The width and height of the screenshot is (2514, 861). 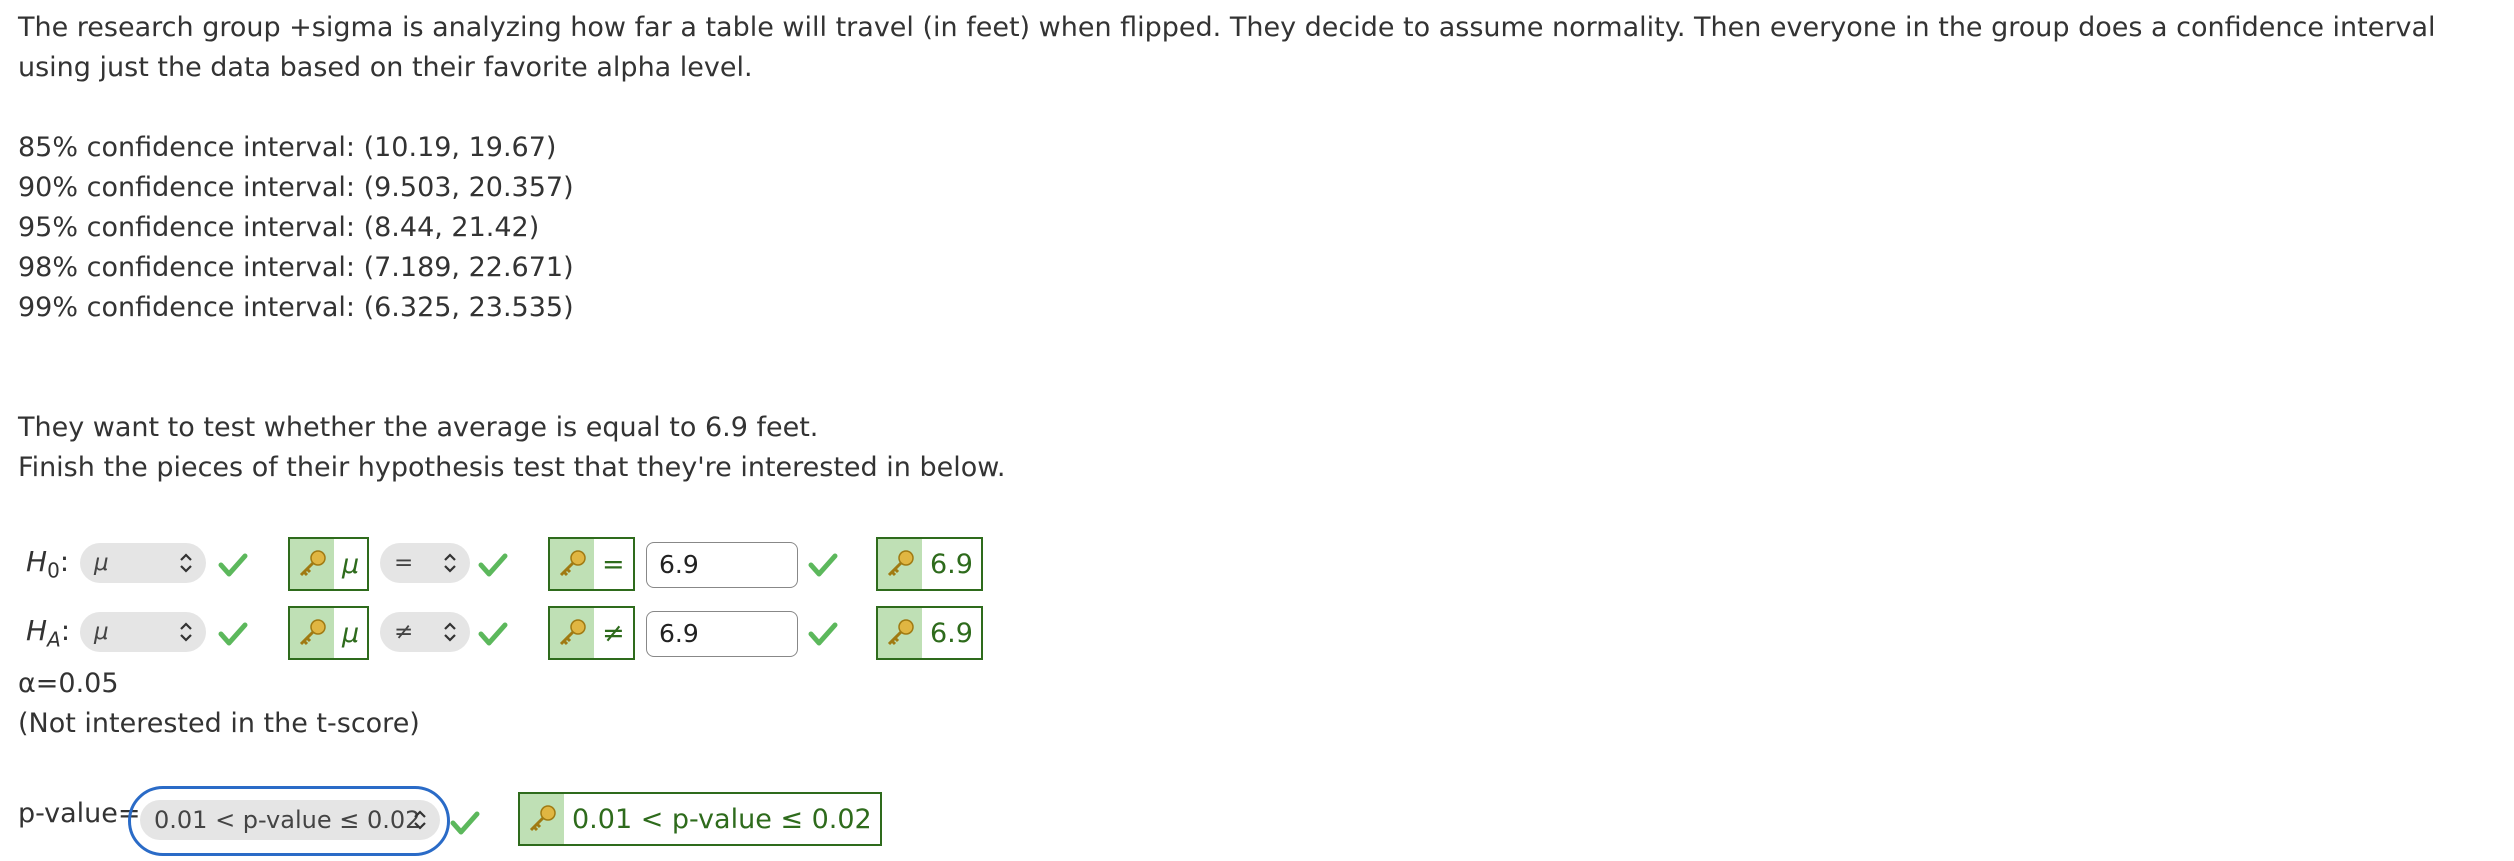 What do you see at coordinates (722, 565) in the screenshot?
I see `h0-value-input: 6.9` at bounding box center [722, 565].